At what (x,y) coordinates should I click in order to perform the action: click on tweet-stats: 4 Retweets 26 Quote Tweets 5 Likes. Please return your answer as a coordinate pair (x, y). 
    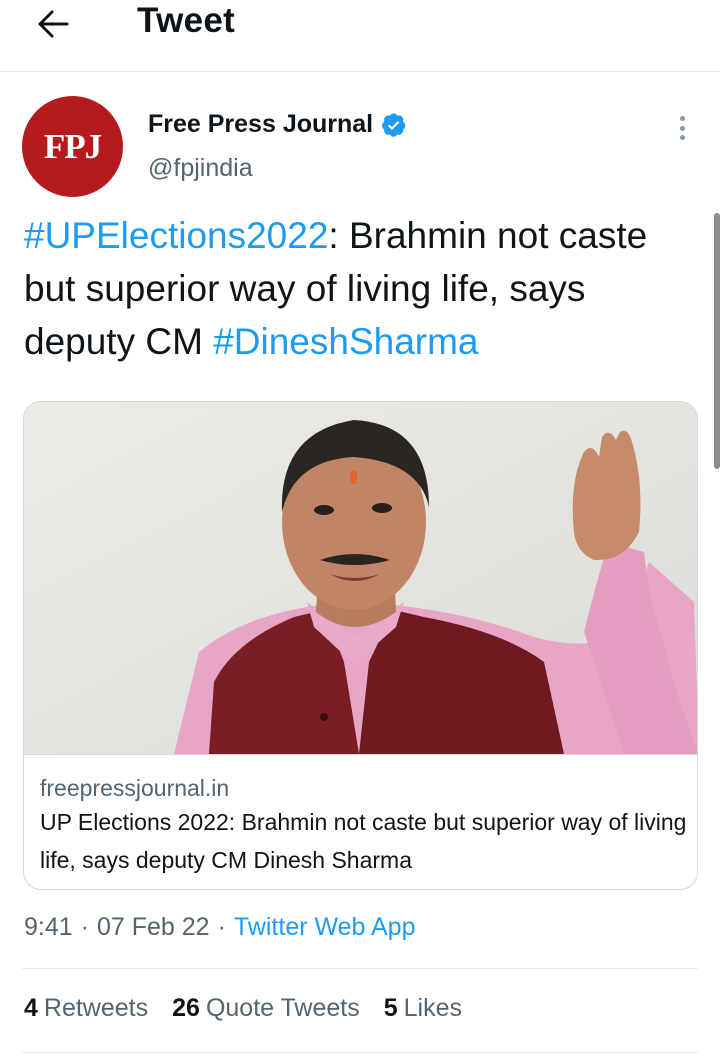
    Looking at the image, I should click on (255, 1008).